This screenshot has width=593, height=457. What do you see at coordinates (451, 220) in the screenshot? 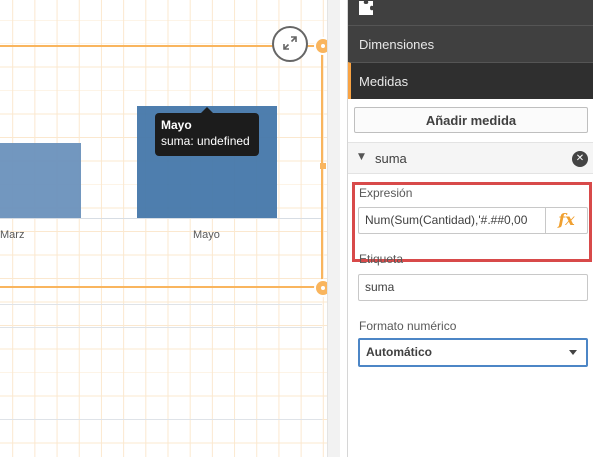
I see `expression-input: Num(Sum(Cantidad),'#.##0,00` at bounding box center [451, 220].